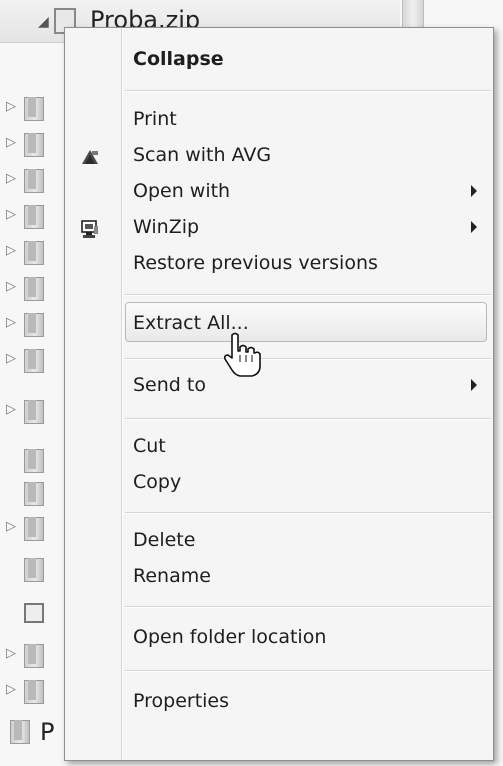 The width and height of the screenshot is (503, 766). I want to click on menu-item-label: Send to, so click(169, 385).